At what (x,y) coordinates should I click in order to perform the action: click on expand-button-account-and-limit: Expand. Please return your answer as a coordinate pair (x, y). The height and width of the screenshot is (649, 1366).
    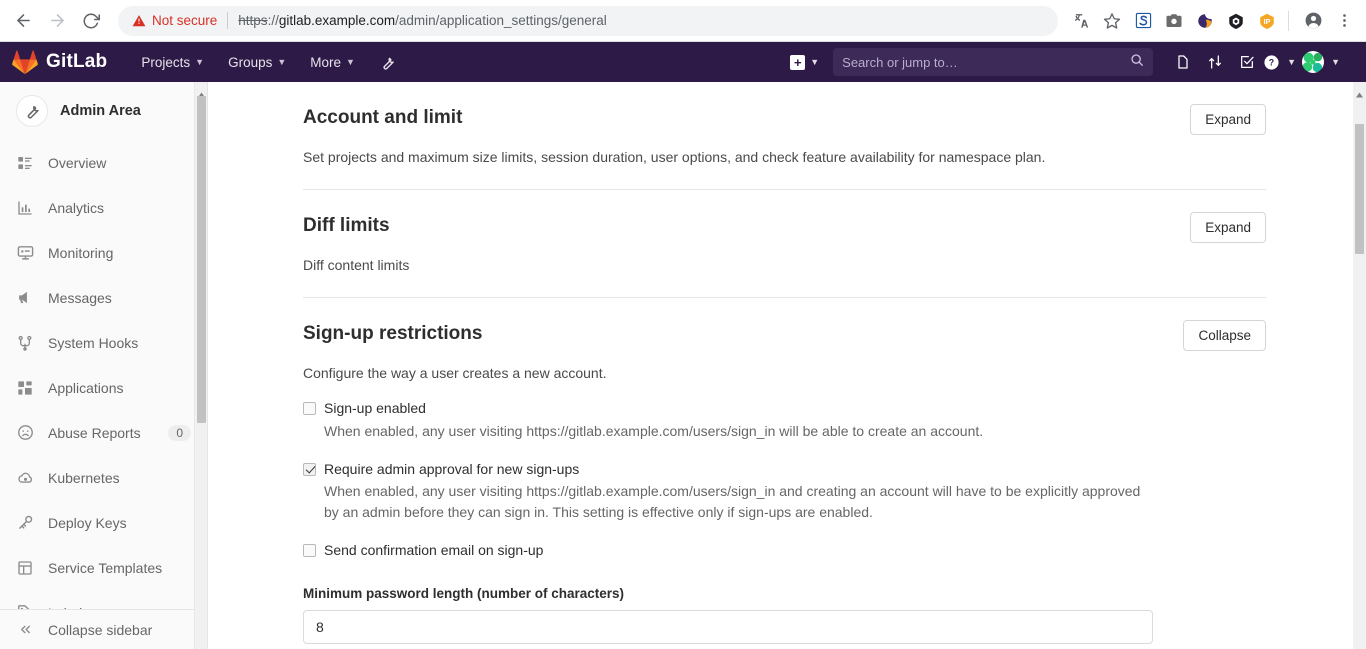
    Looking at the image, I should click on (1228, 119).